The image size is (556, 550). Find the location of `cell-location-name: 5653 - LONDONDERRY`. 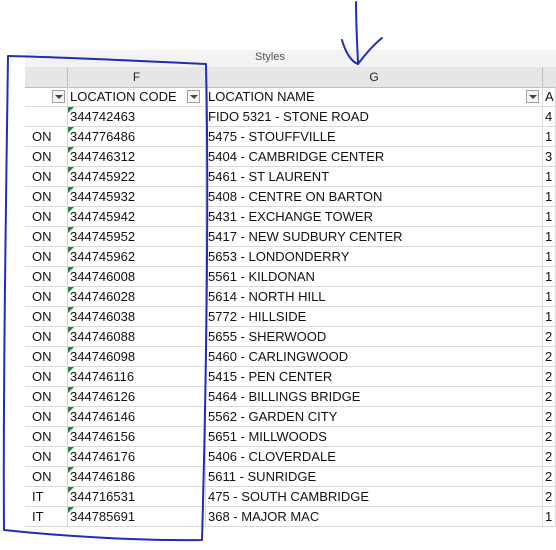

cell-location-name: 5653 - LONDONDERRY is located at coordinates (374, 257).